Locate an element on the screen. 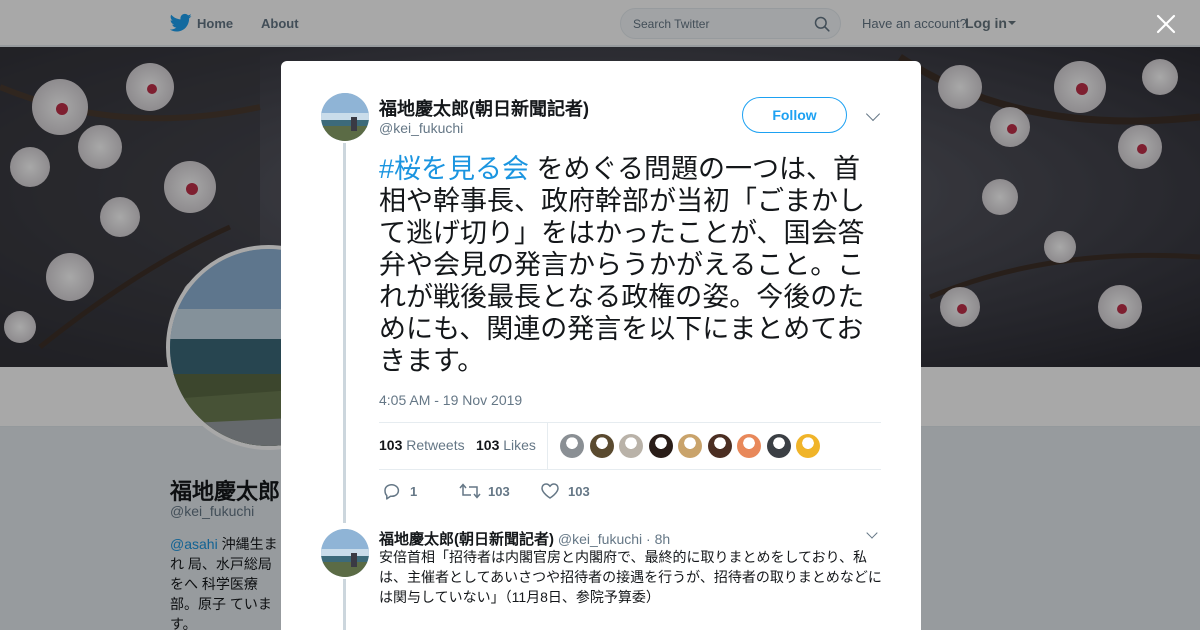 Image resolution: width=1200 pixels, height=630 pixels. stats-divider-bottom is located at coordinates (630, 469).